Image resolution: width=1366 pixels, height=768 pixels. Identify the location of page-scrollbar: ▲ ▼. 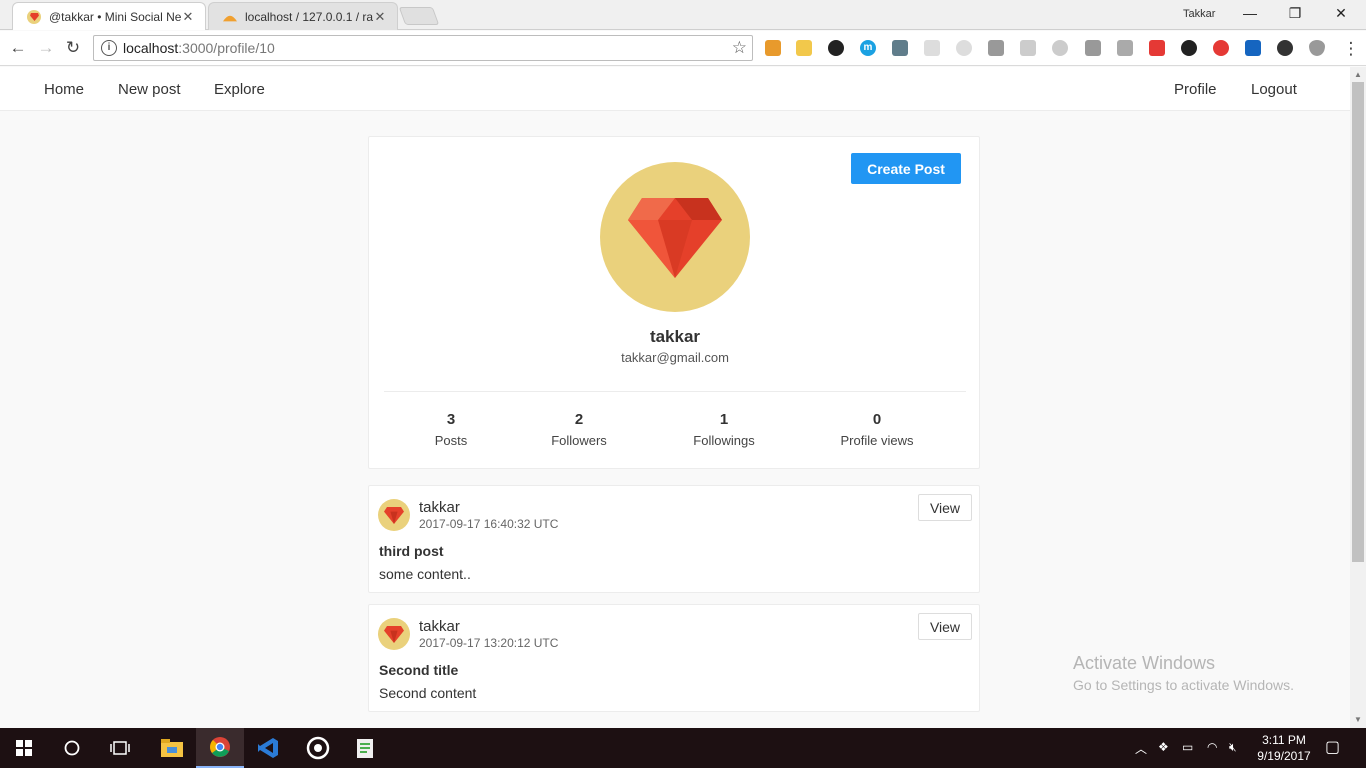
(1358, 397).